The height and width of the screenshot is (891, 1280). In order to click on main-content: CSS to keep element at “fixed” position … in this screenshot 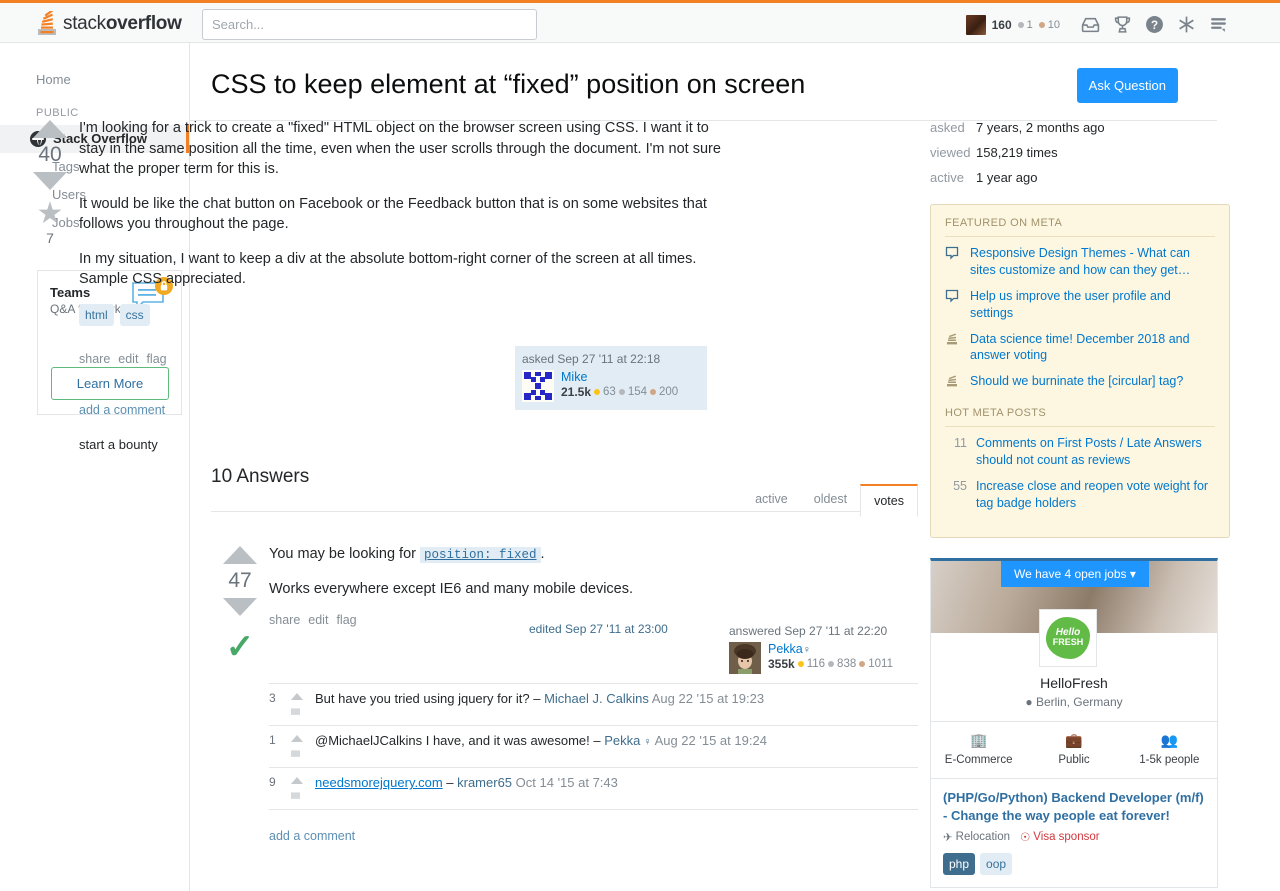, I will do `click(735, 82)`.